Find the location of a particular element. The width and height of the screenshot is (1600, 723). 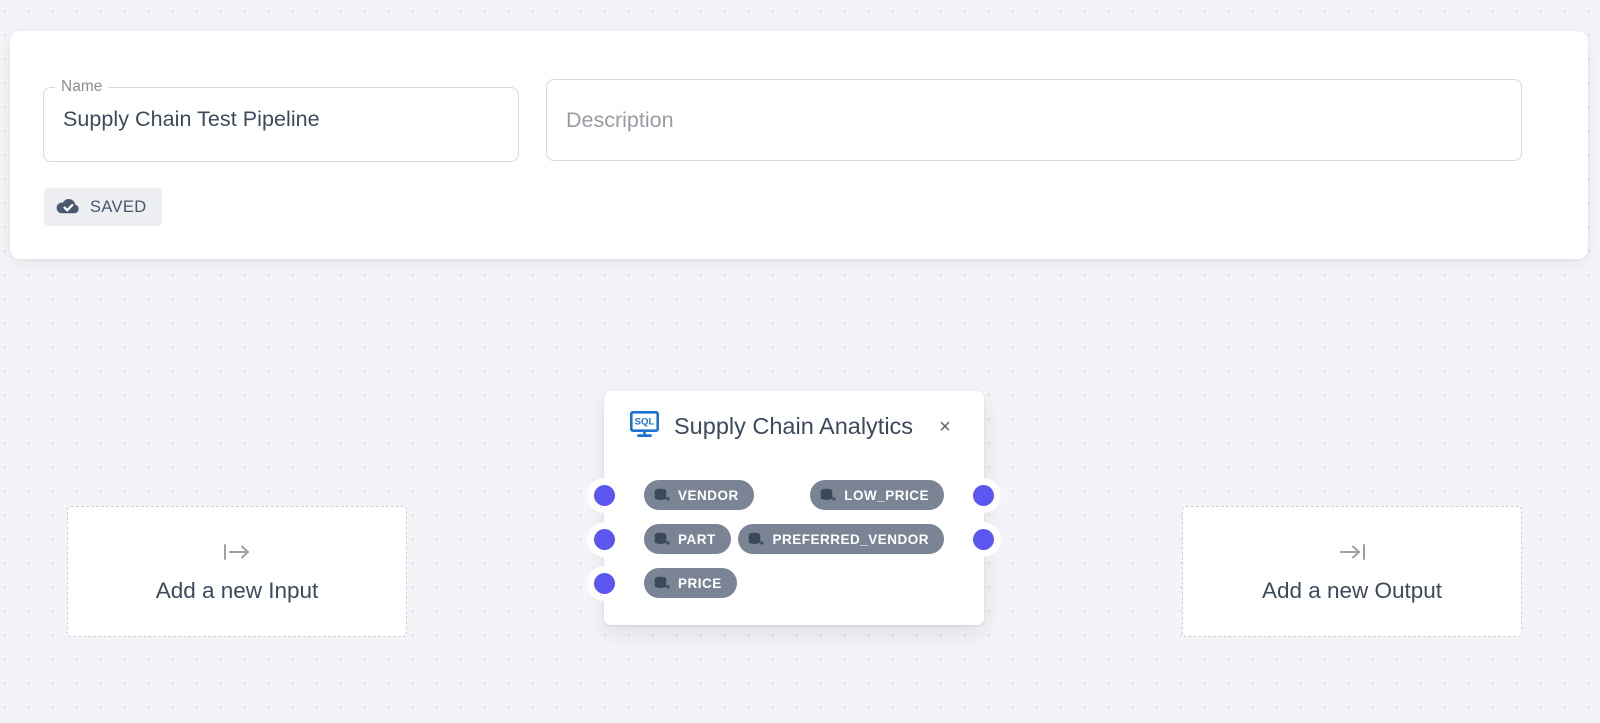

input-port-chip: PART is located at coordinates (687, 539).